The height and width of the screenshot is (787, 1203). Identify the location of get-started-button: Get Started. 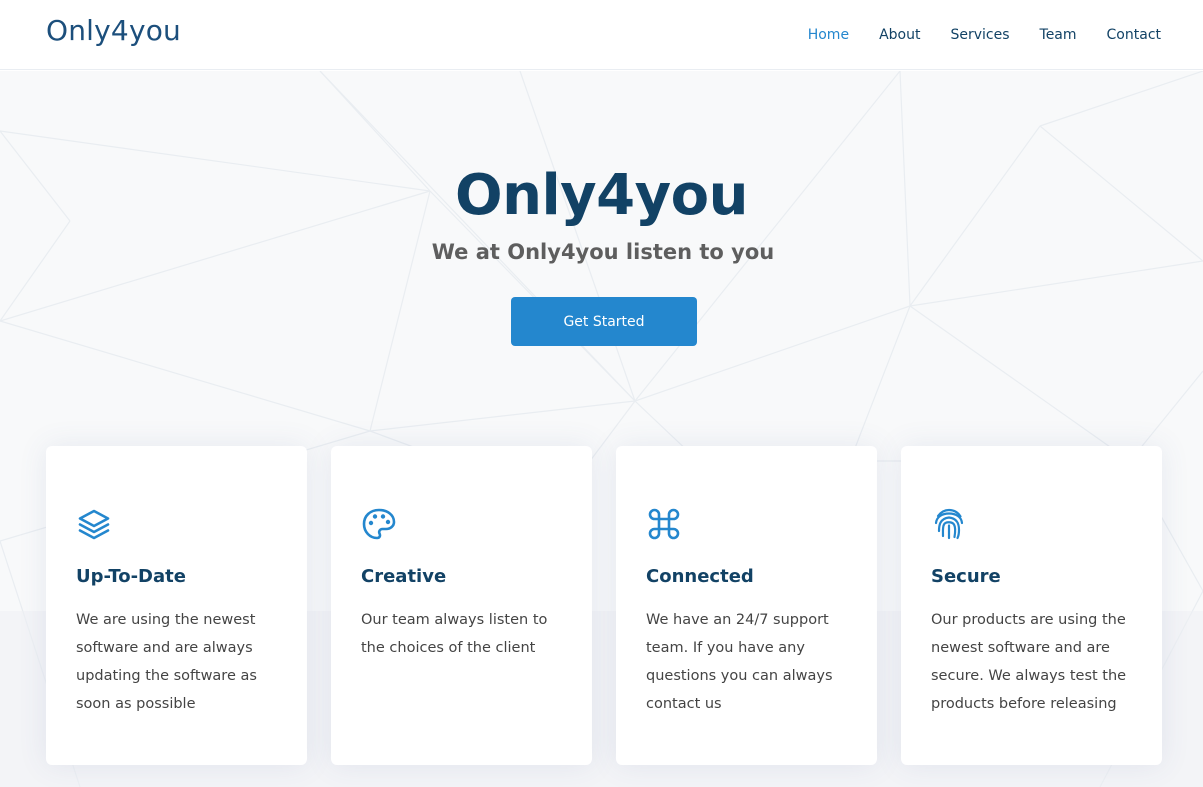
(604, 321).